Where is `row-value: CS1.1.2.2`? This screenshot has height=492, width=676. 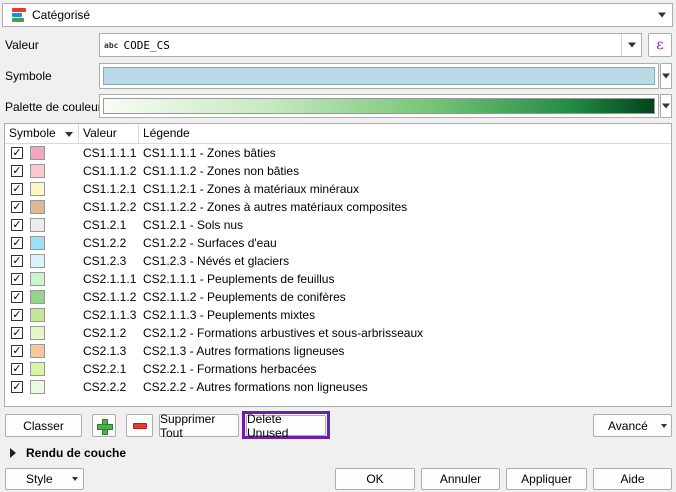
row-value: CS1.1.2.2 is located at coordinates (110, 207).